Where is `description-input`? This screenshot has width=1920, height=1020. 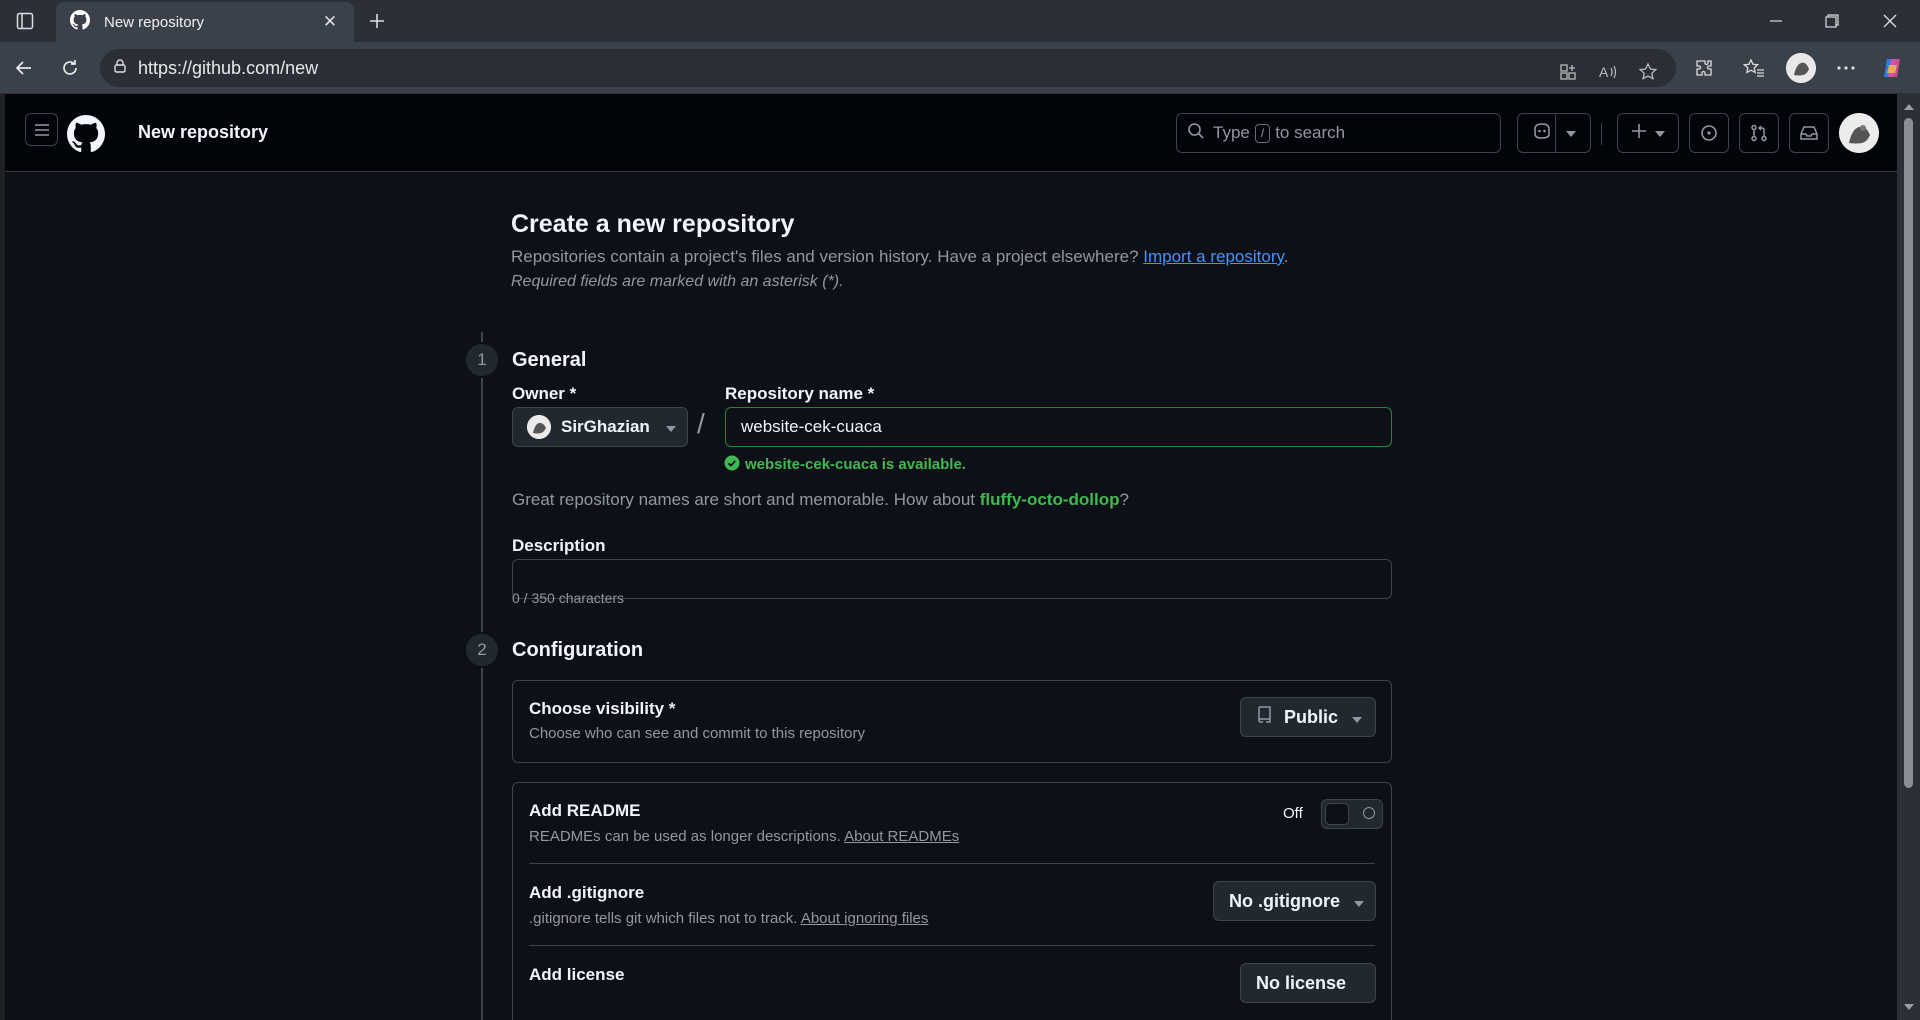
description-input is located at coordinates (952, 579).